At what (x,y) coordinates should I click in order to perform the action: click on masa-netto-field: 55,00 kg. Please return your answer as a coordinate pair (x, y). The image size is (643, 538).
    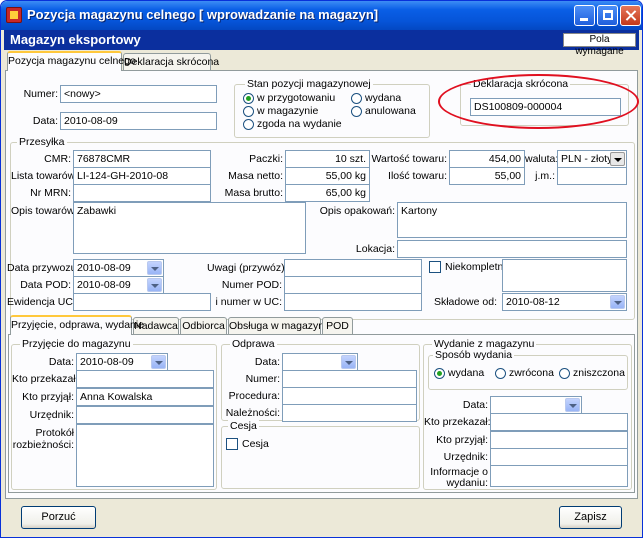
    Looking at the image, I should click on (327, 176).